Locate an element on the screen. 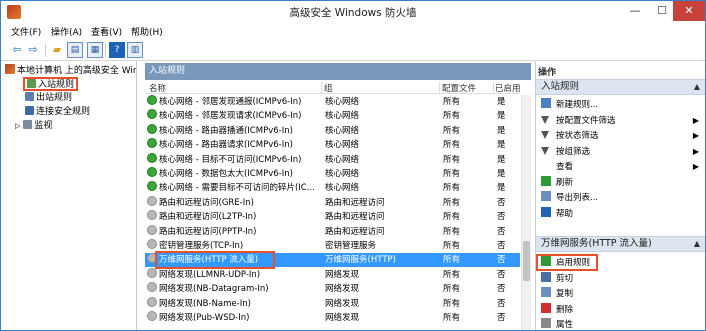 This screenshot has width=706, height=331. menu-action: 操作(A) is located at coordinates (66, 31).